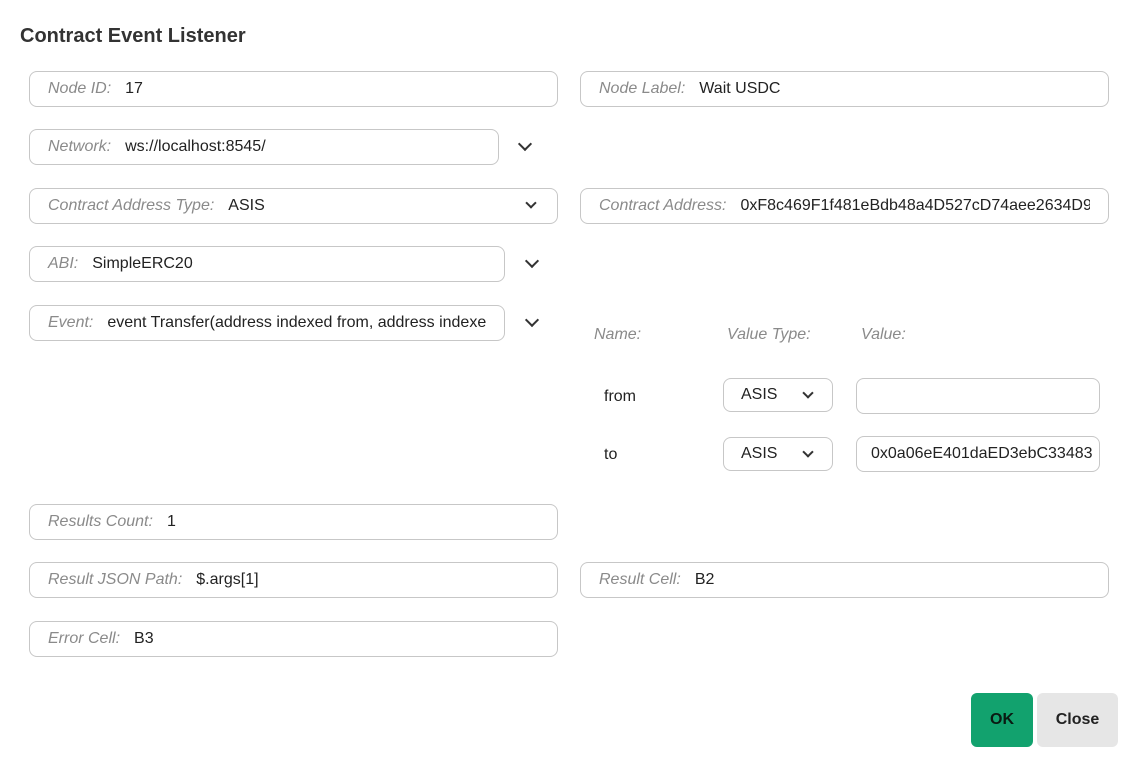 The width and height of the screenshot is (1137, 764). Describe the element at coordinates (84, 638) in the screenshot. I see `error-cell-label: Error Cell:` at that location.